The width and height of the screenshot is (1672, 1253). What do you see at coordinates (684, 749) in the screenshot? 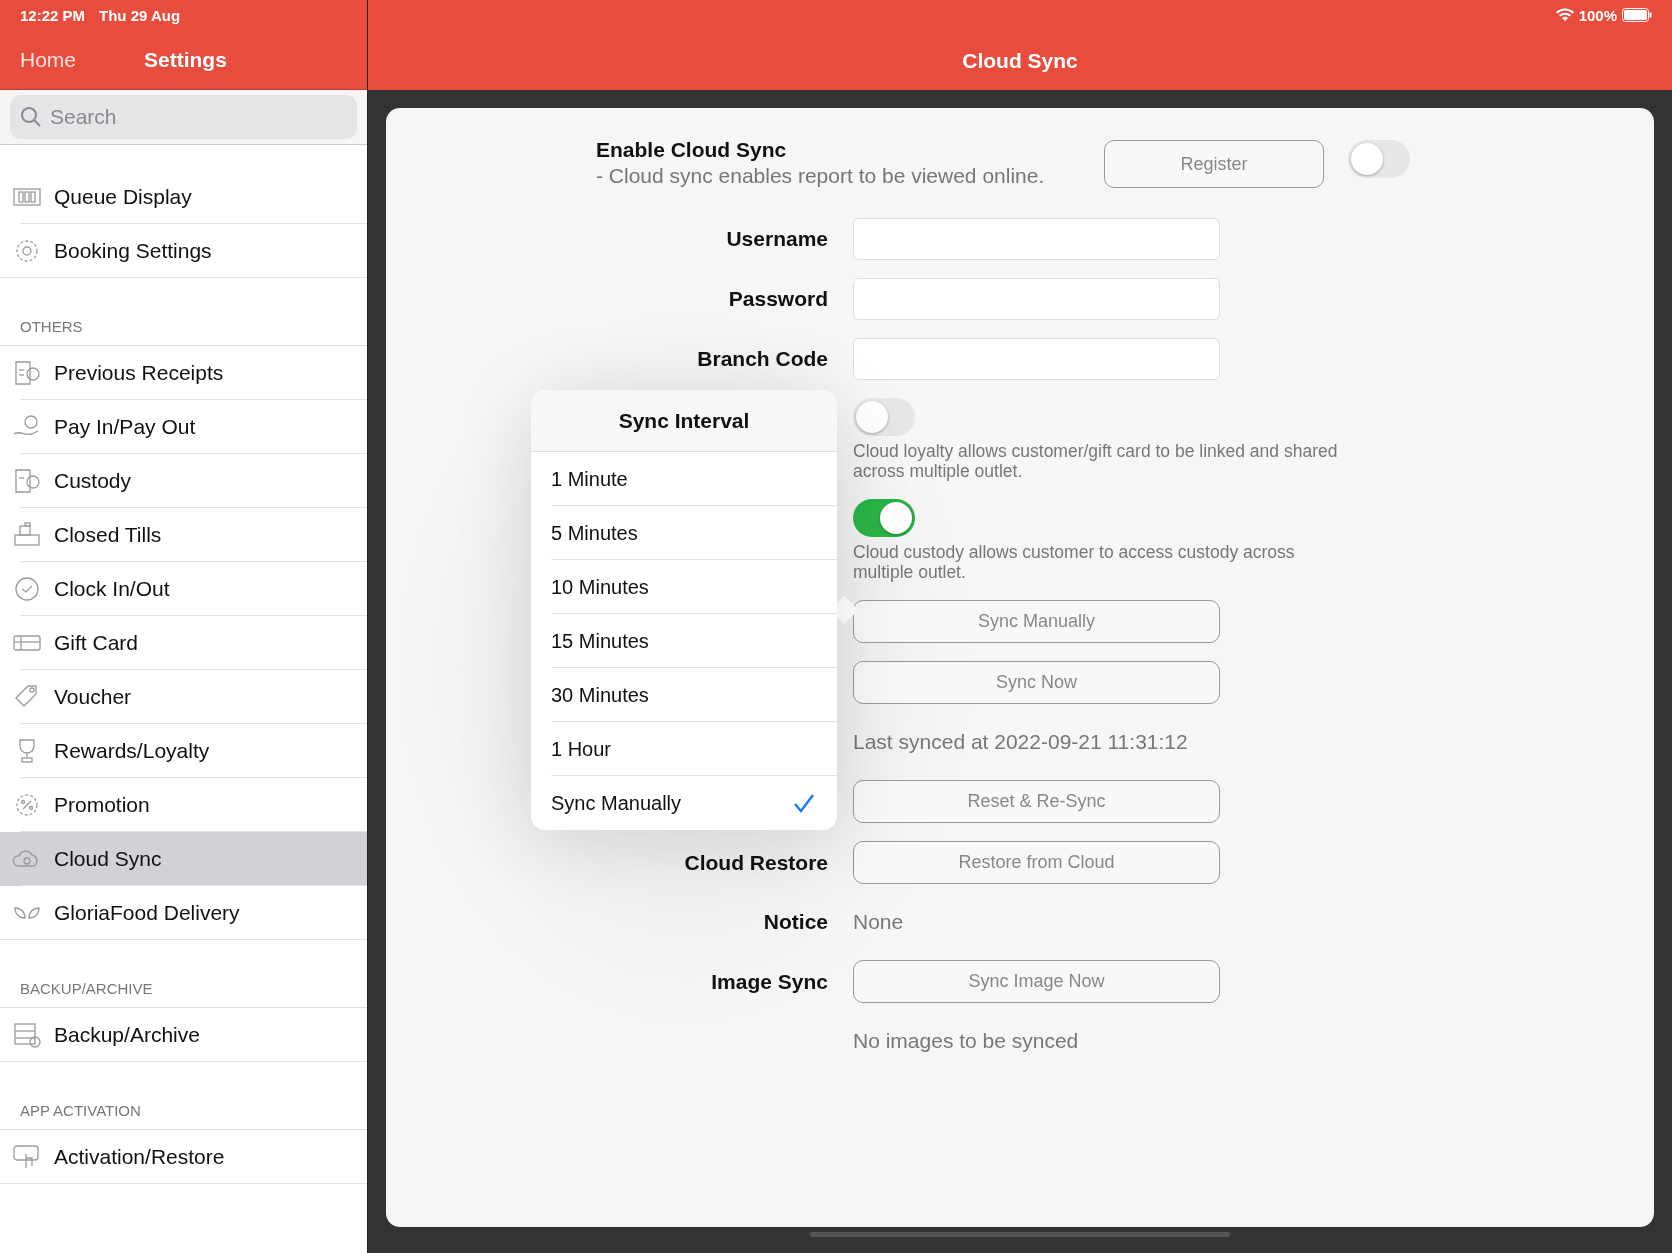
I see `interval-option: 1 Hour` at bounding box center [684, 749].